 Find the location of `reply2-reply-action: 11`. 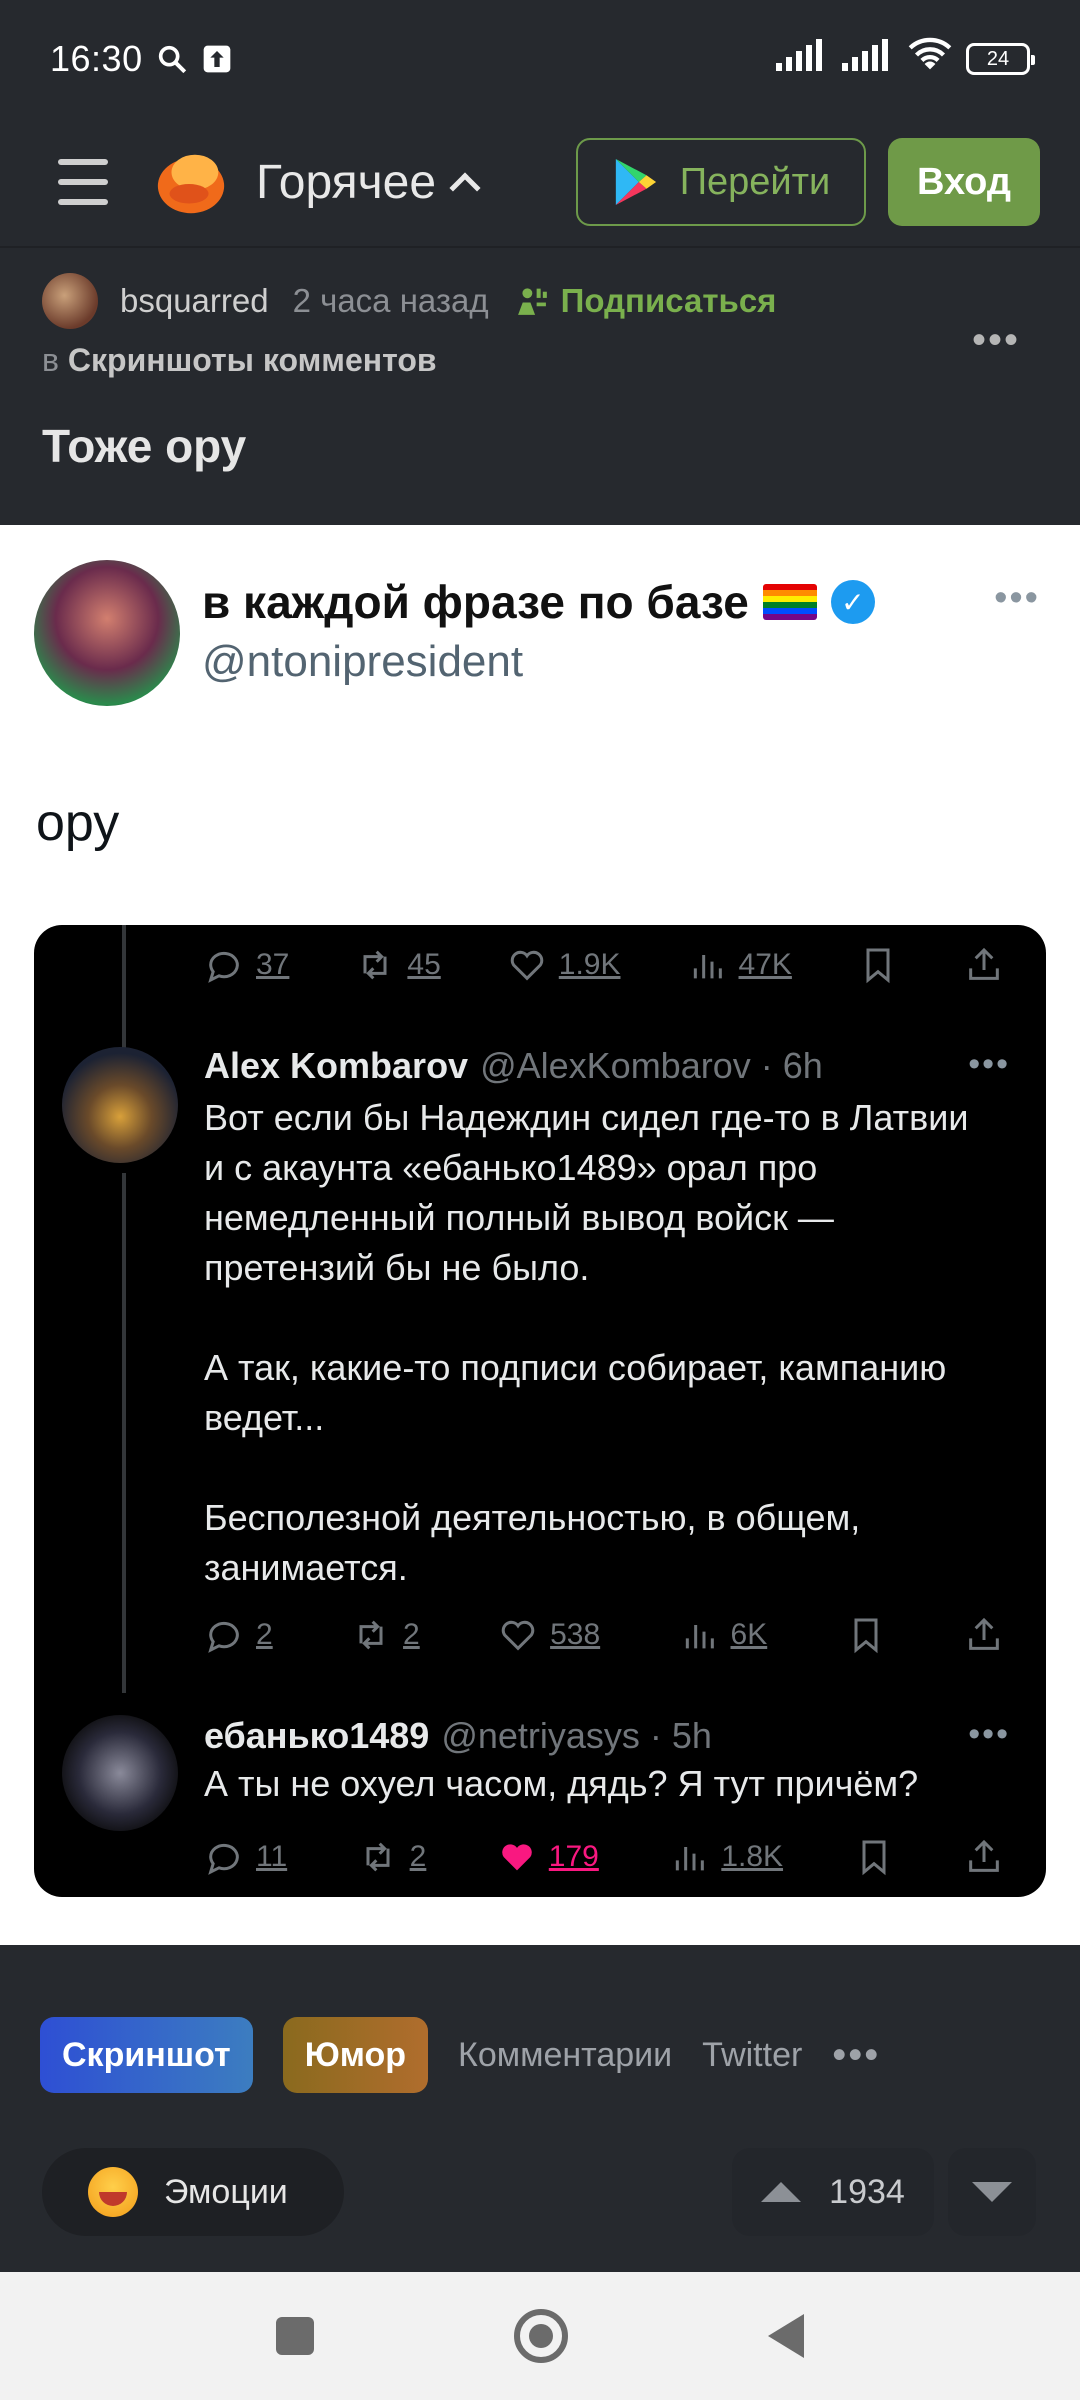

reply2-reply-action: 11 is located at coordinates (245, 1857).